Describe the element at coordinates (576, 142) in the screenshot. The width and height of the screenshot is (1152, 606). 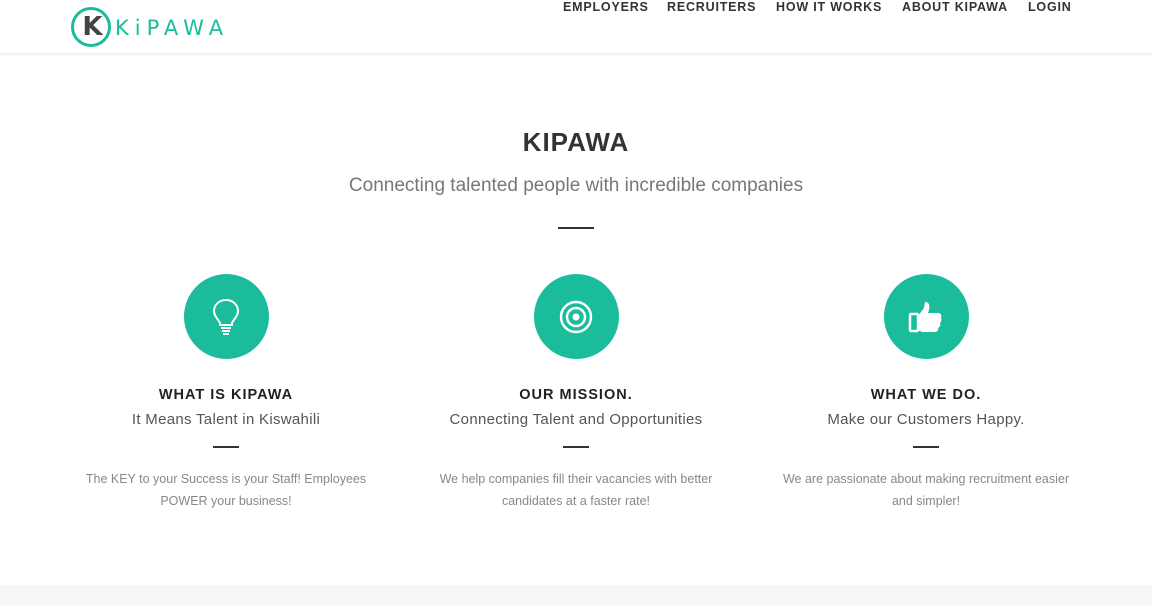
I see `hero-title: KIPAWA` at that location.